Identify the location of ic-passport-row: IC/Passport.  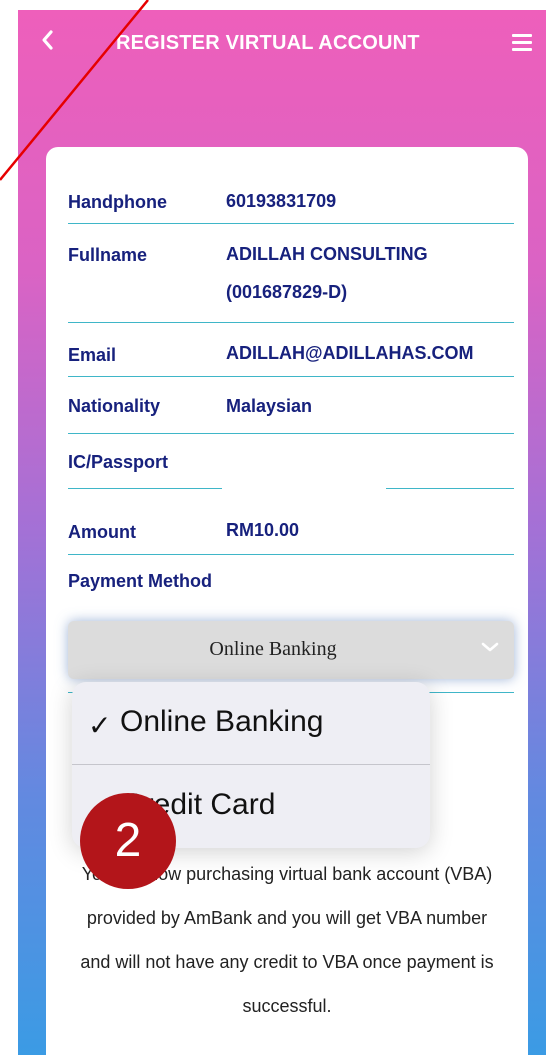
(291, 468).